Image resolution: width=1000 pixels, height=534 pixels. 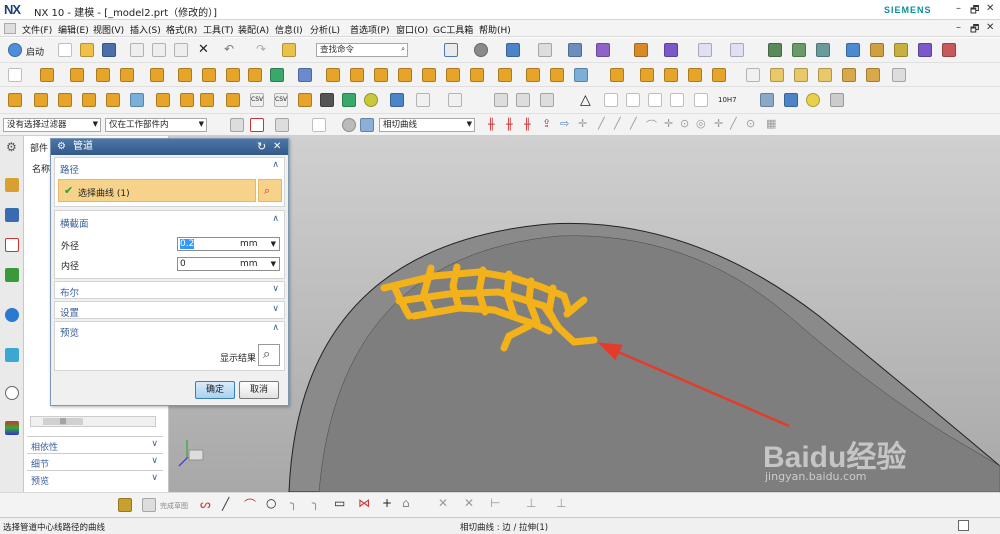 I want to click on box-icon, so click(x=581, y=75).